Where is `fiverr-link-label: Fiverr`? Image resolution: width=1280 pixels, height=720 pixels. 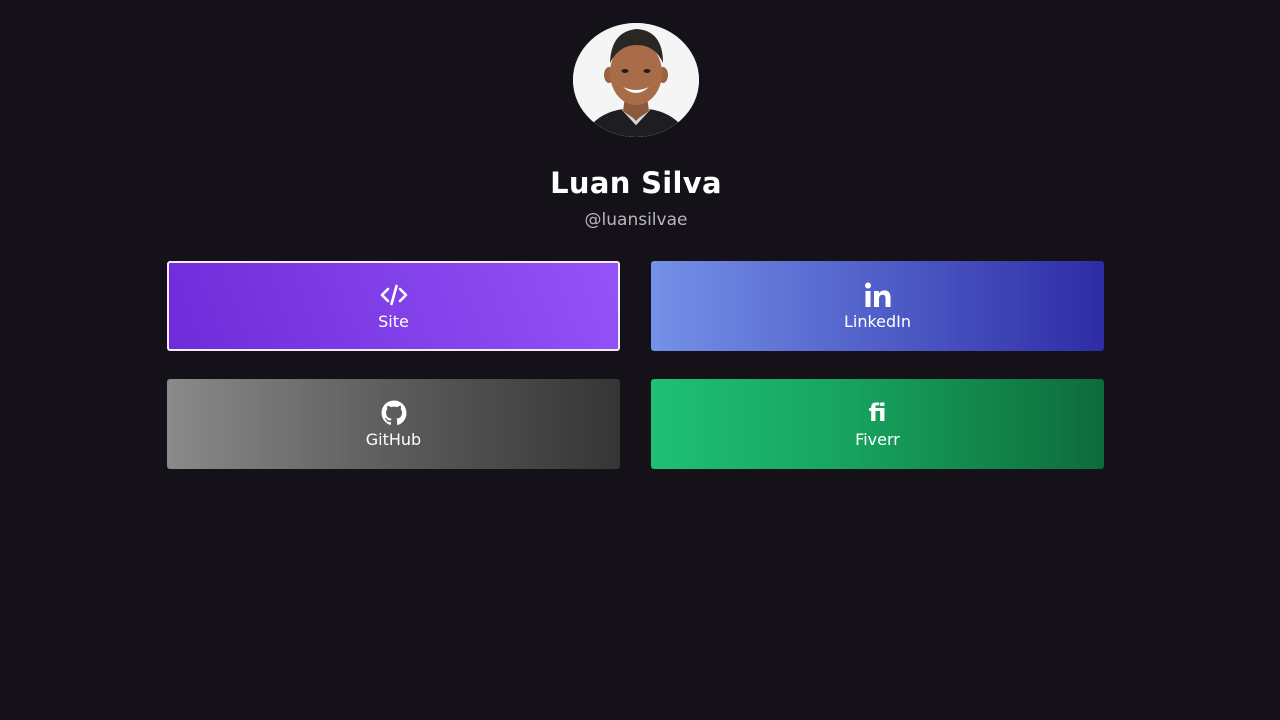 fiverr-link-label: Fiverr is located at coordinates (877, 439).